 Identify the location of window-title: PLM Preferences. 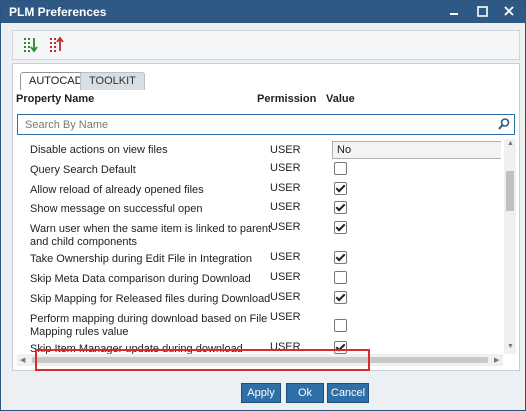
(58, 12).